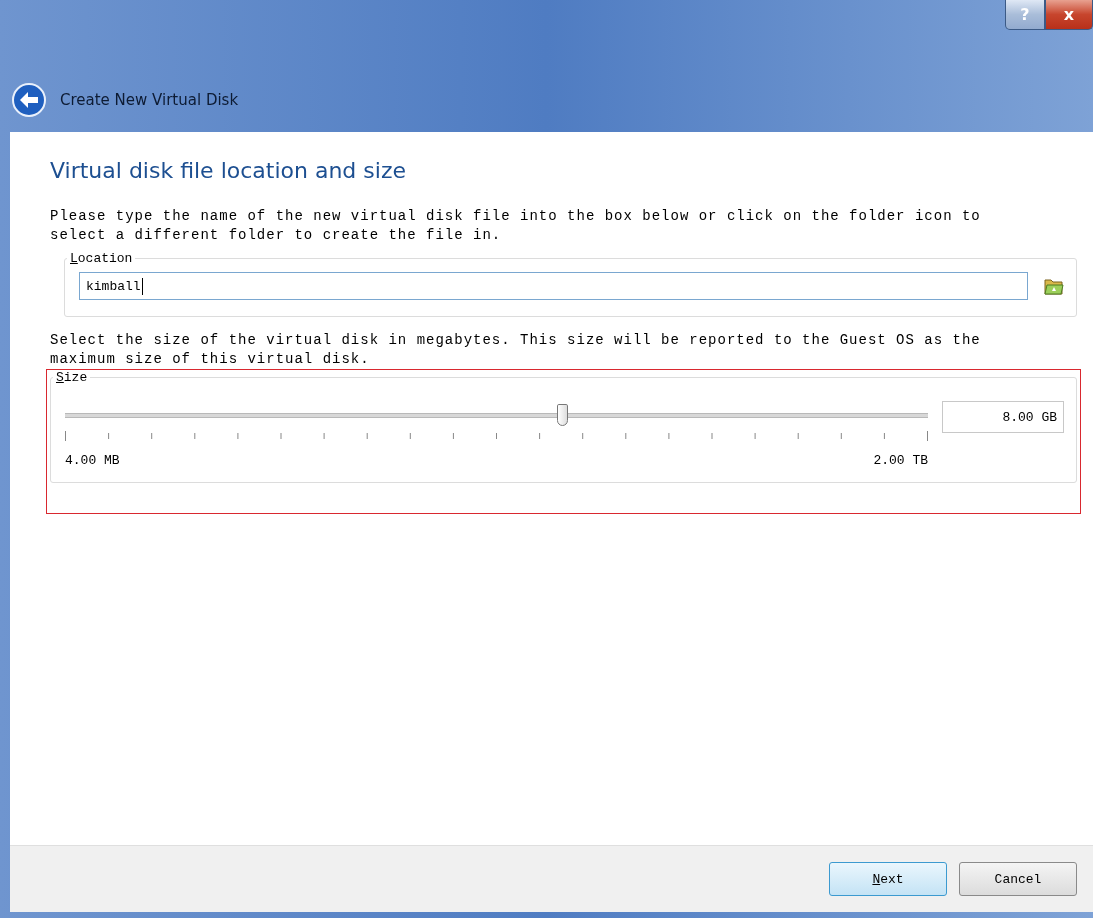 The height and width of the screenshot is (918, 1093). What do you see at coordinates (1054, 286) in the screenshot?
I see `folder-icon` at bounding box center [1054, 286].